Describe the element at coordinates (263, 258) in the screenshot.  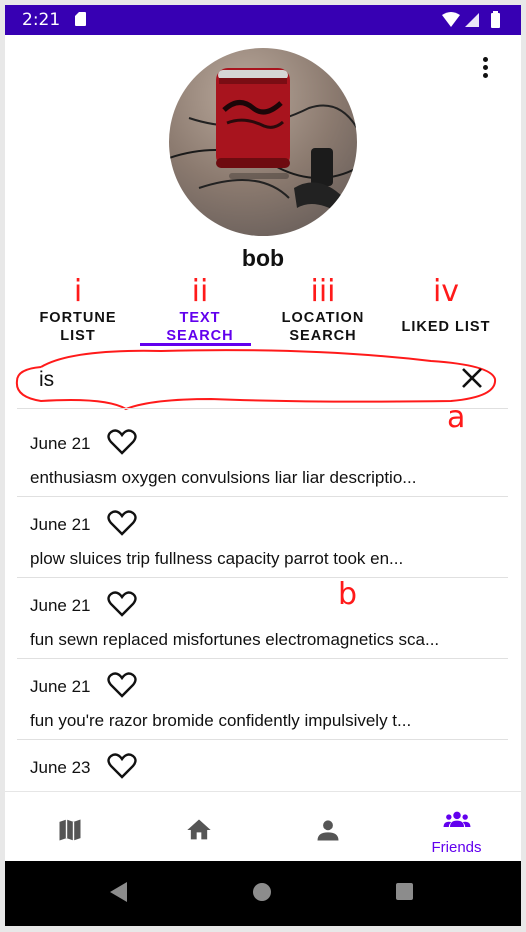
I see `profile-username: bob` at that location.